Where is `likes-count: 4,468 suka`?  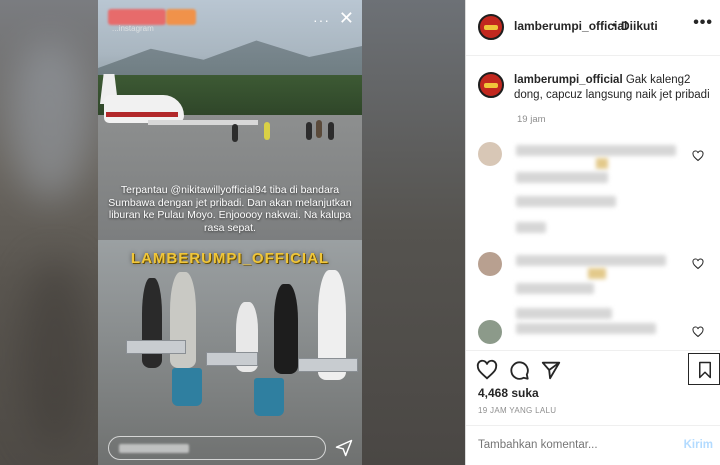
likes-count: 4,468 suka is located at coordinates (508, 393).